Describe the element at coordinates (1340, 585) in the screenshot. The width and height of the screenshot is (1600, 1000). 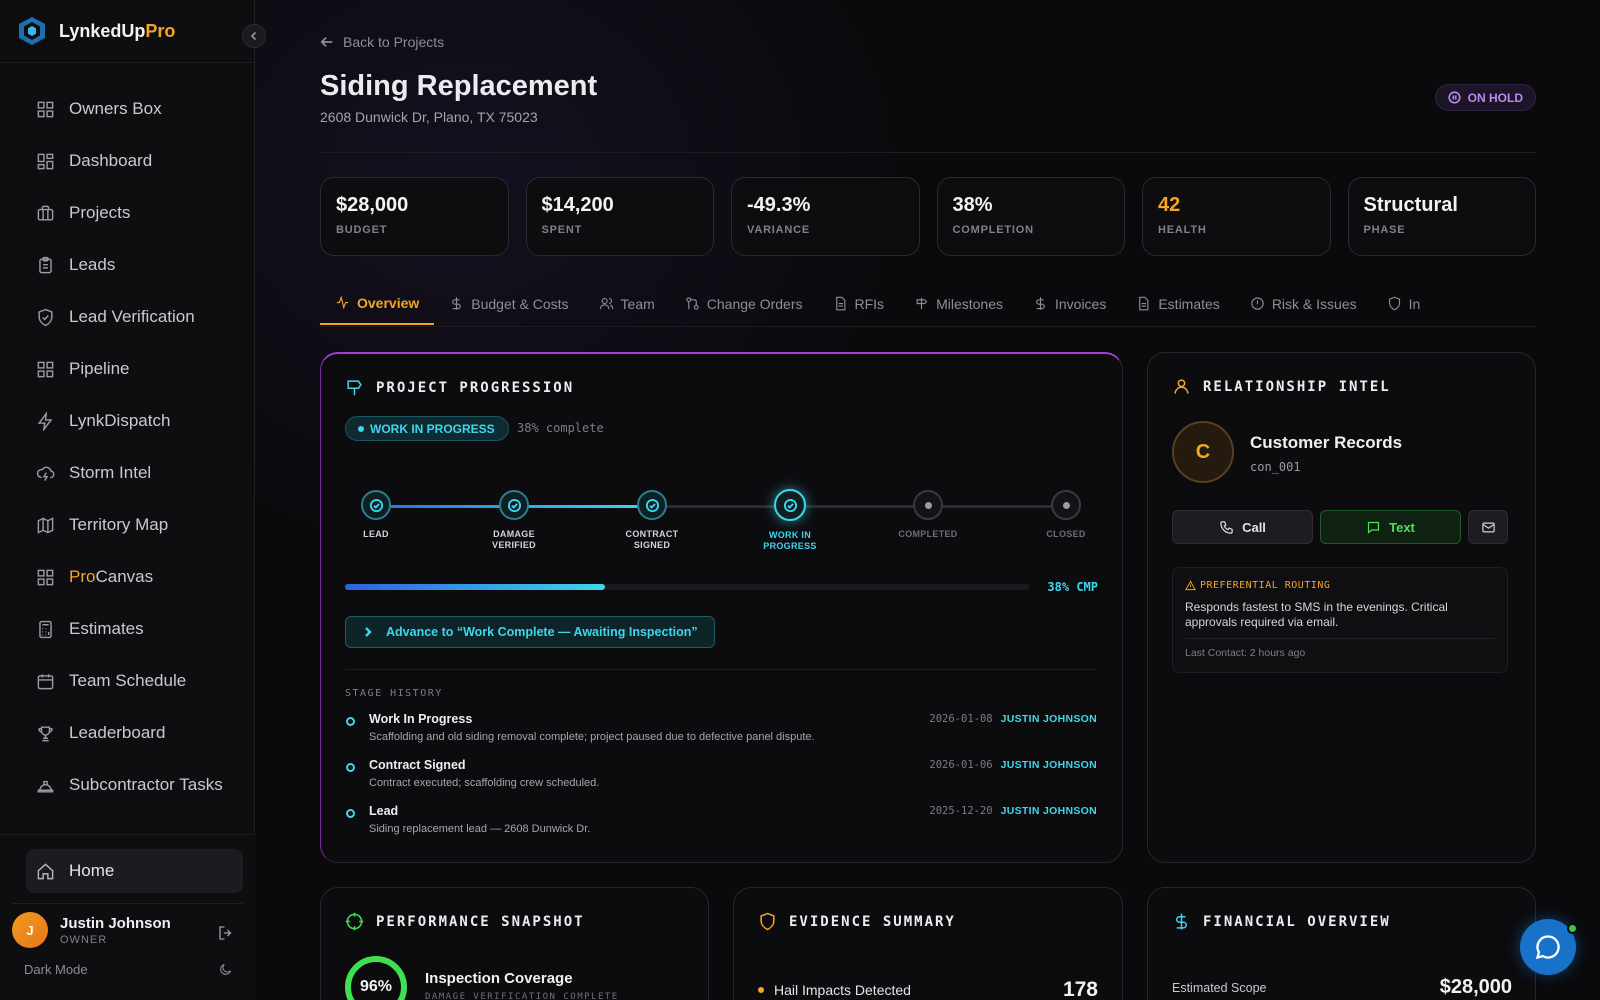
I see `routing-header: PREFERENTIAL ROUTING` at that location.